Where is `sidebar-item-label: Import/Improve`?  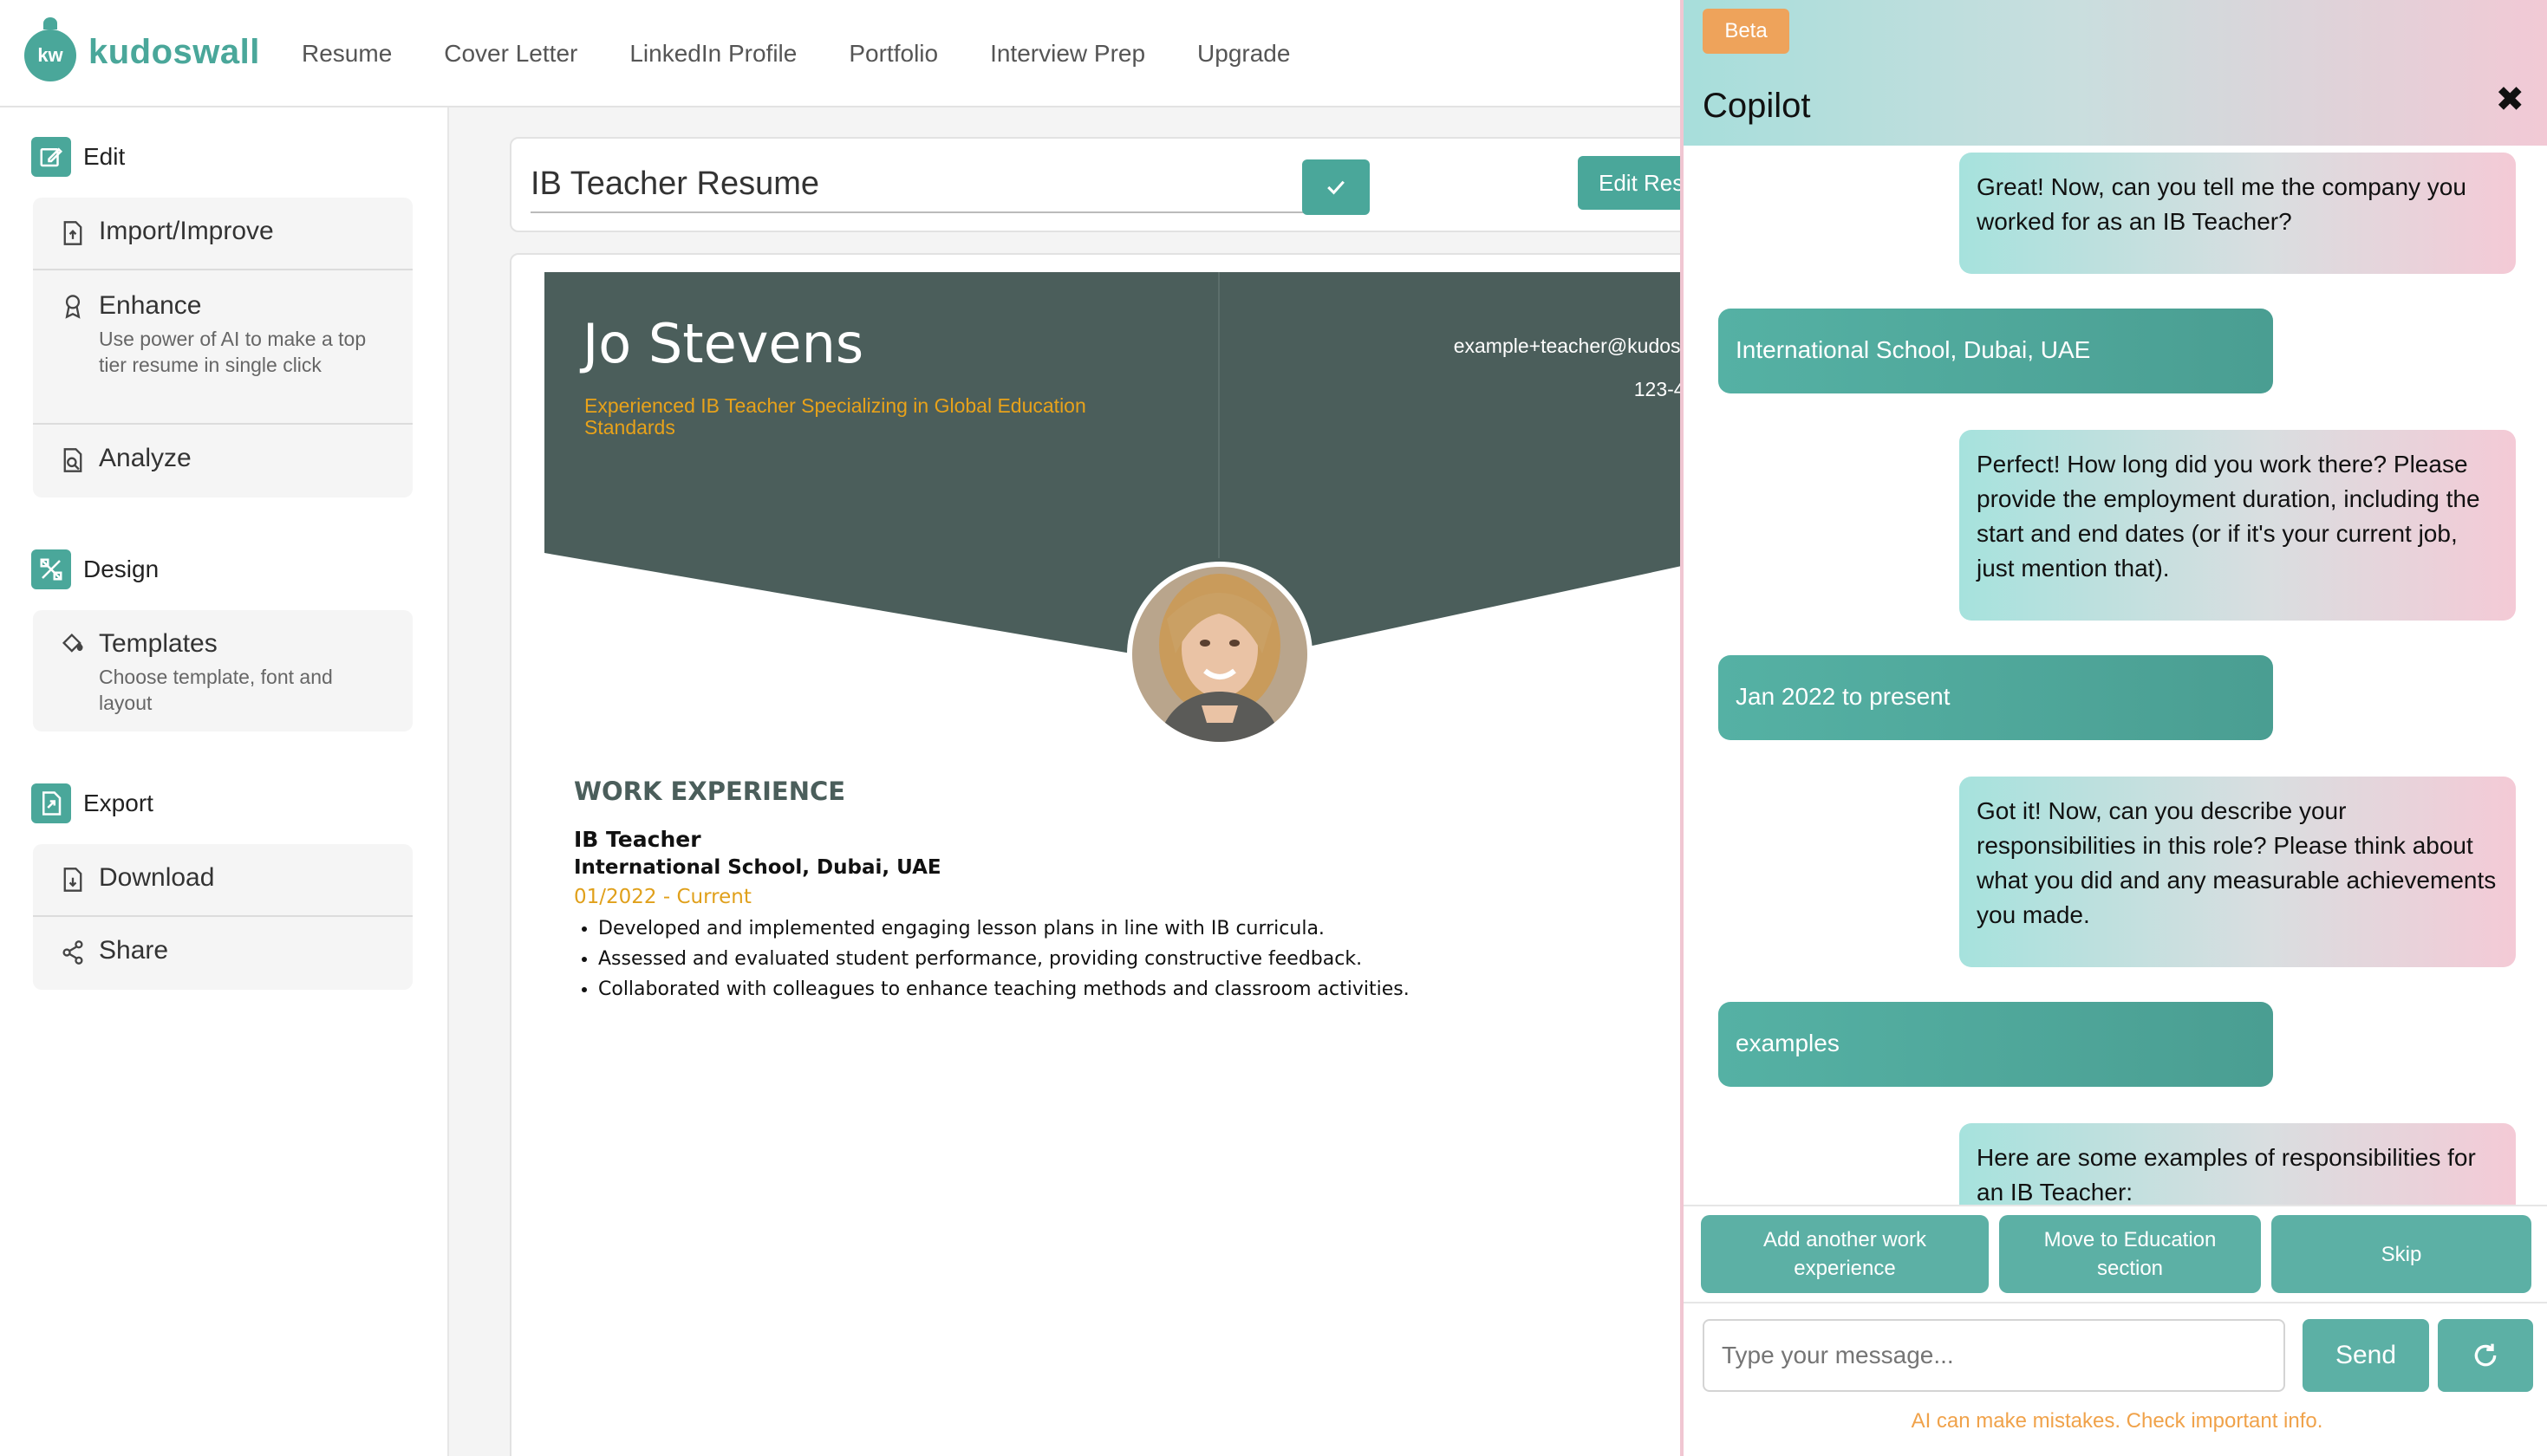 sidebar-item-label: Import/Improve is located at coordinates (186, 231).